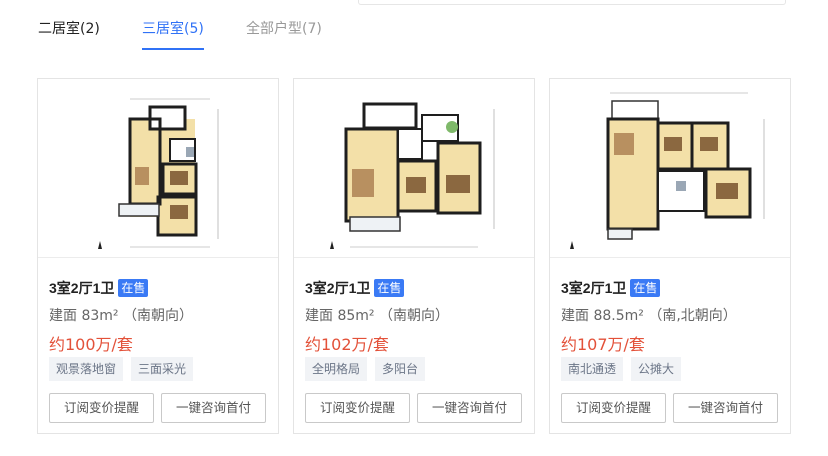 Image resolution: width=828 pixels, height=456 pixels. Describe the element at coordinates (603, 344) in the screenshot. I see `price: 约107万/套` at that location.